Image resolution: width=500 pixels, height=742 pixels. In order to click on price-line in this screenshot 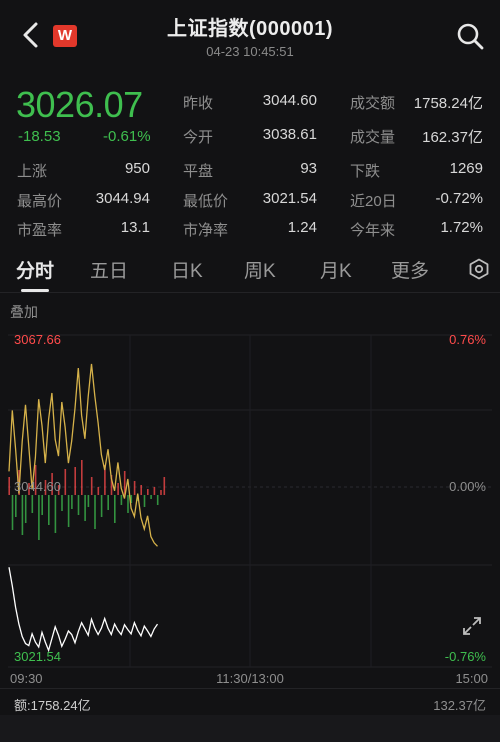, I will do `click(83, 610)`.